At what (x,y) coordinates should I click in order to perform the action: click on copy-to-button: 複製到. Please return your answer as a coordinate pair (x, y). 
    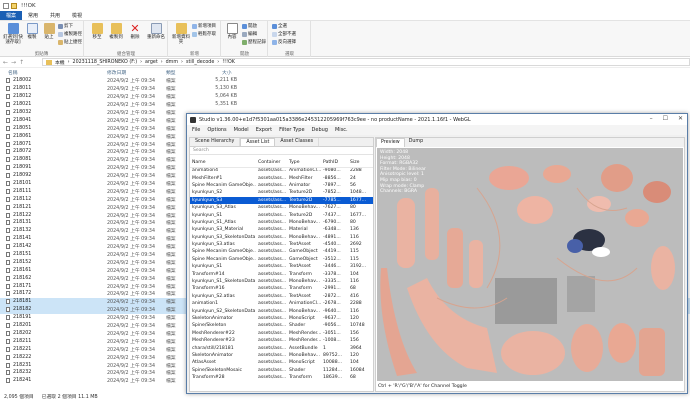
    Looking at the image, I should click on (116, 31).